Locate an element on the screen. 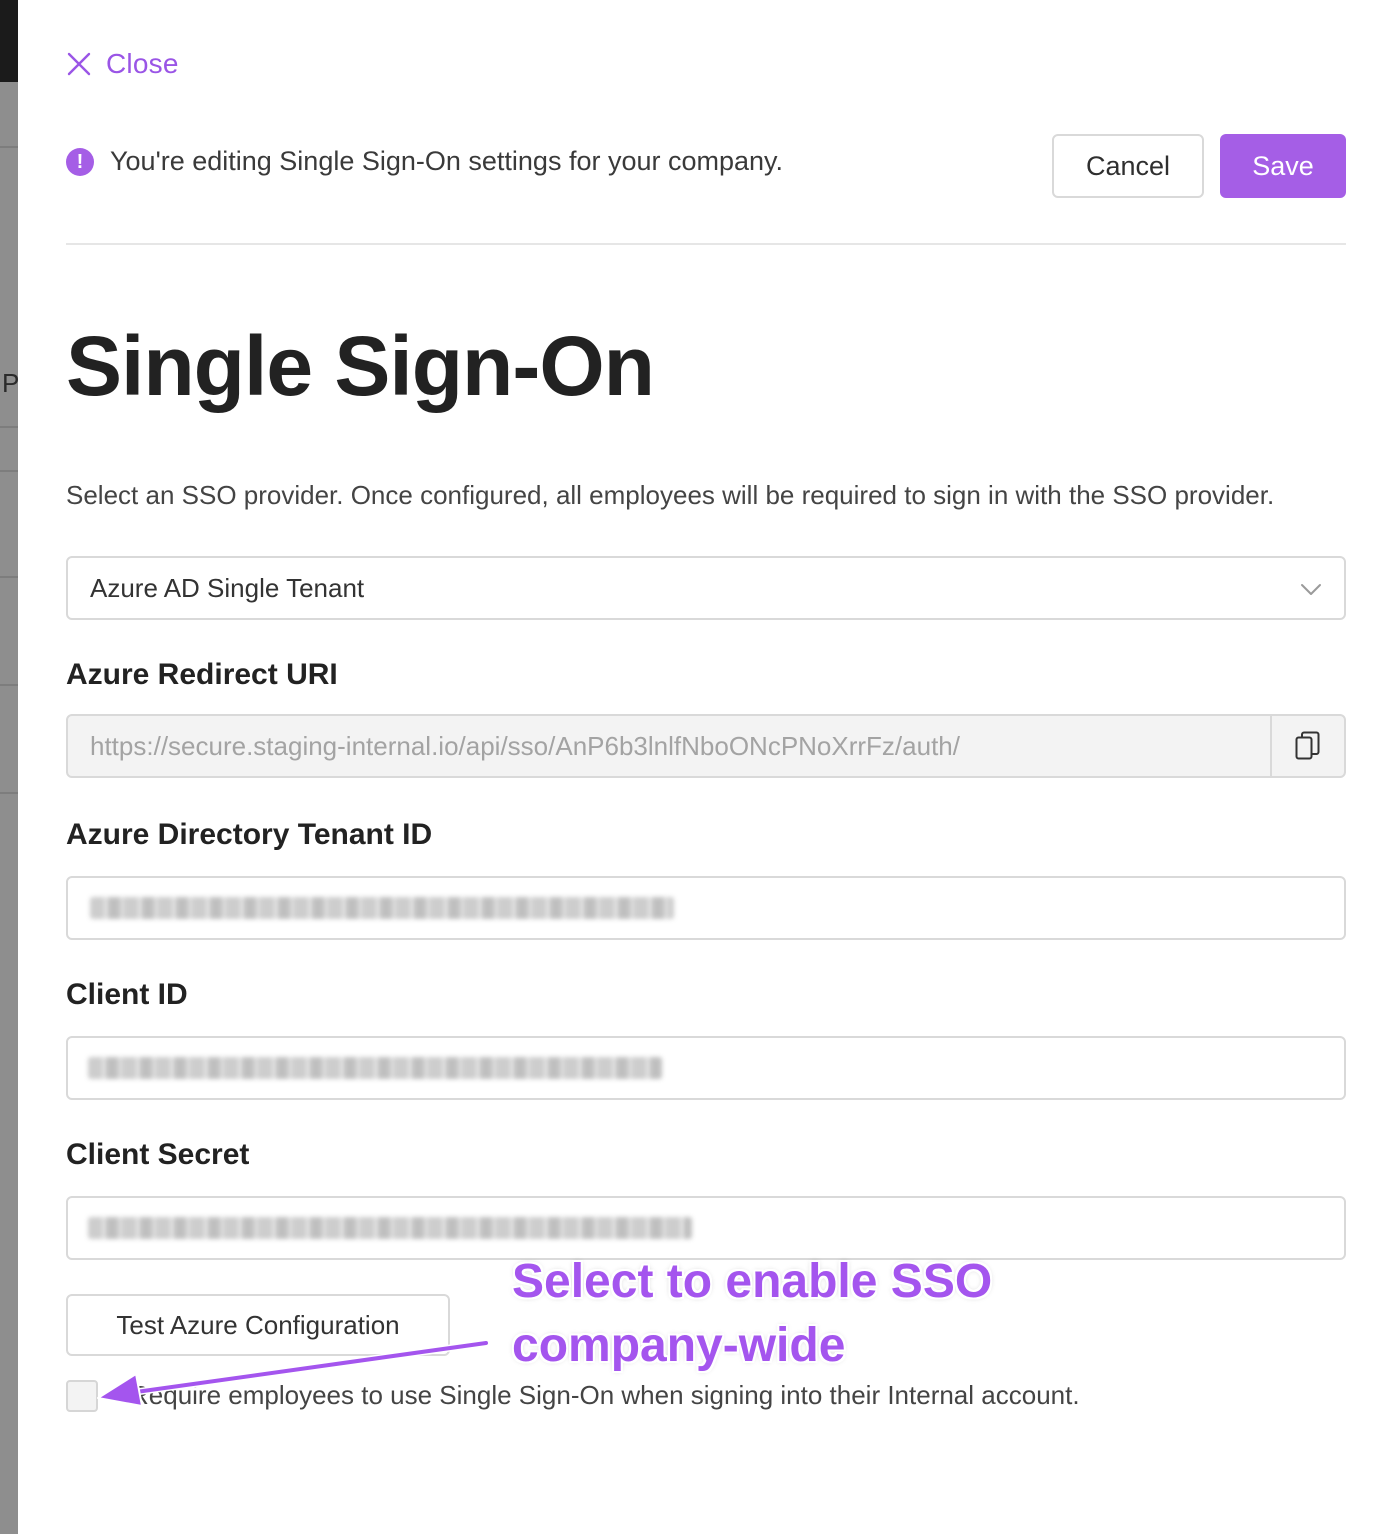  copy-button is located at coordinates (1307, 746).